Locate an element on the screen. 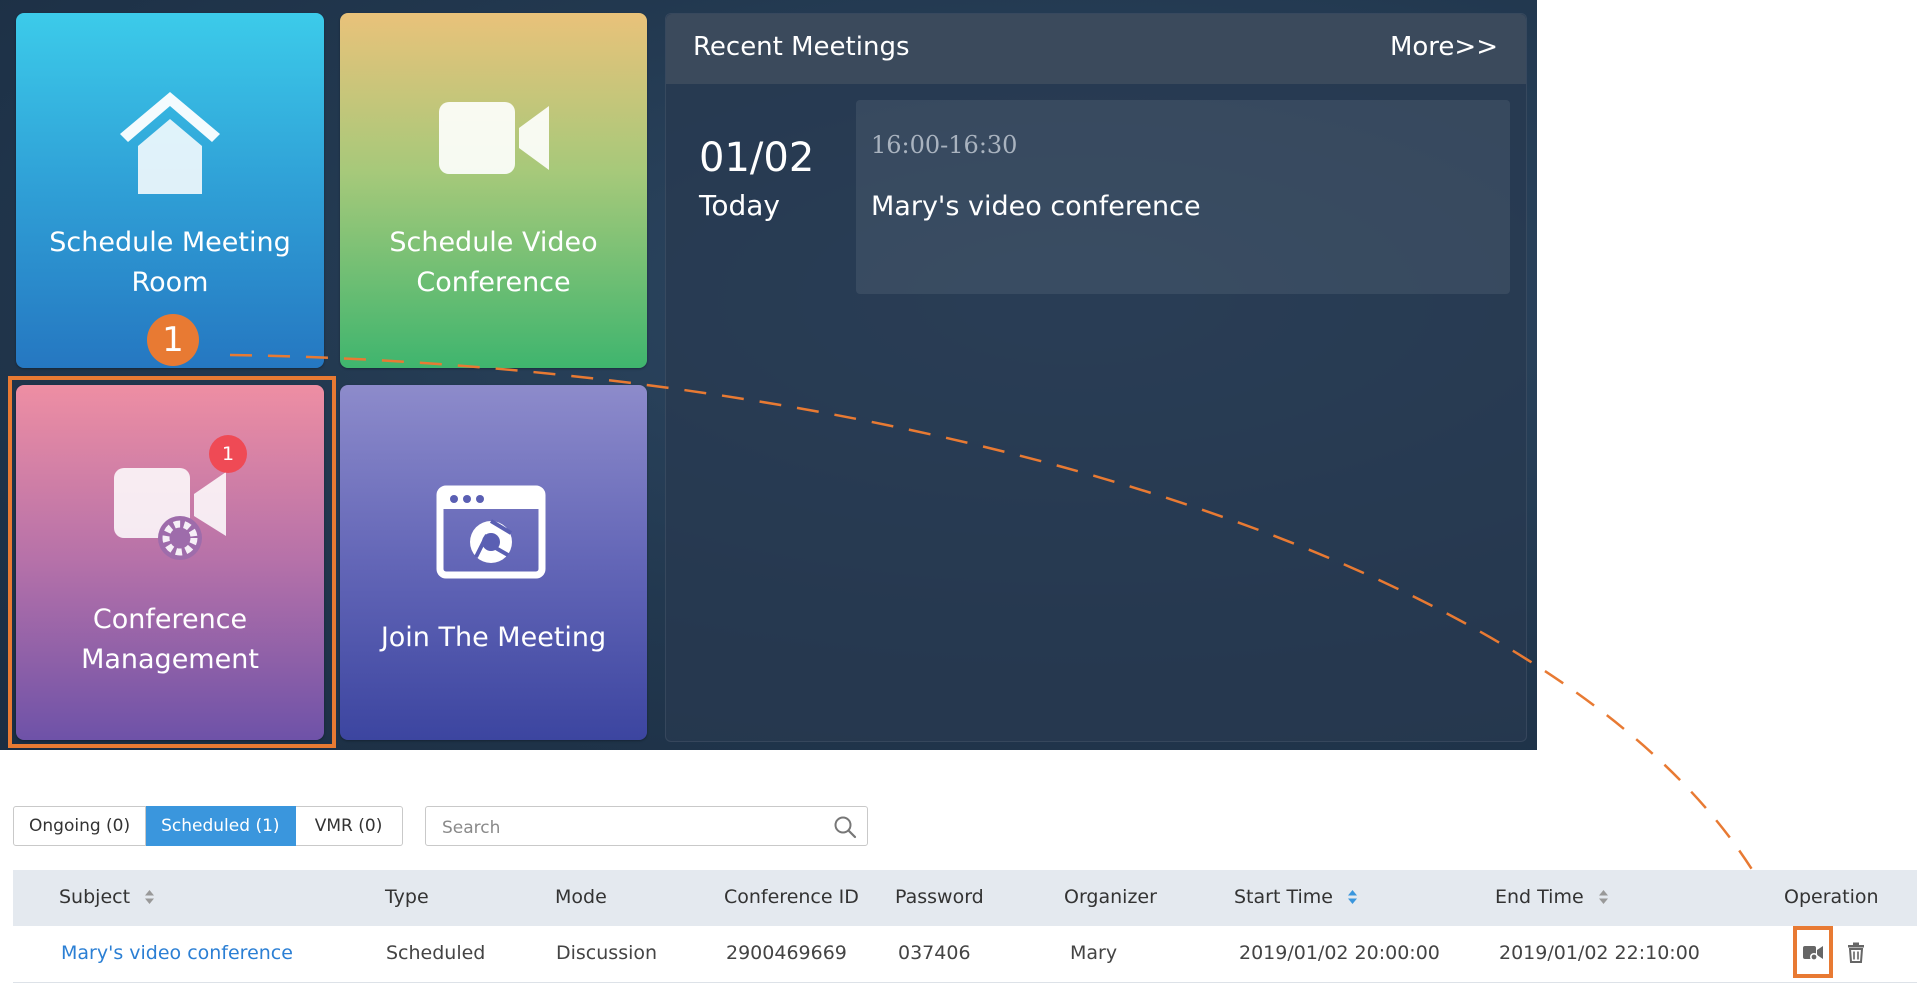 Image resolution: width=1917 pixels, height=985 pixels. schedule-video-conference-label: Schedule Video Conference is located at coordinates (493, 262).